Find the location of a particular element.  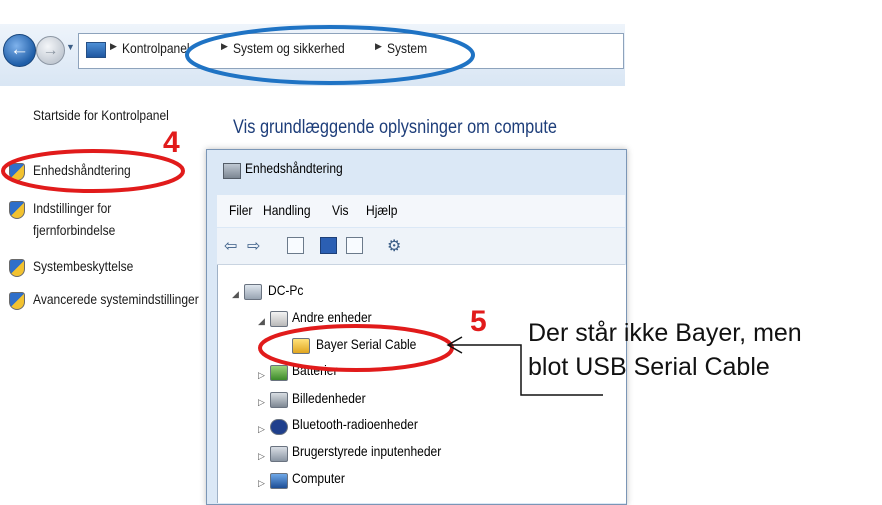

breadcrumb-highlight-ellipse is located at coordinates (330, 55).